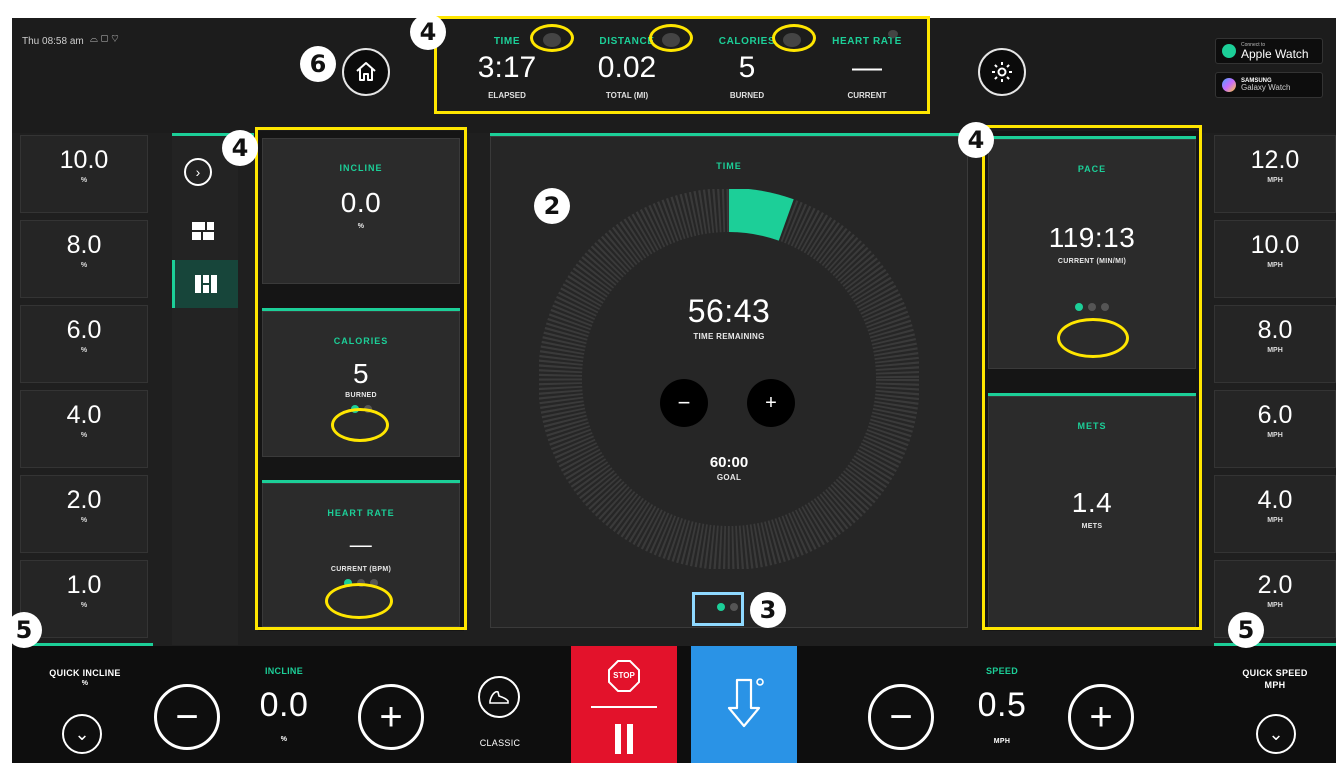 This screenshot has height=763, width=1336. I want to click on classic-mode-button, so click(499, 697).